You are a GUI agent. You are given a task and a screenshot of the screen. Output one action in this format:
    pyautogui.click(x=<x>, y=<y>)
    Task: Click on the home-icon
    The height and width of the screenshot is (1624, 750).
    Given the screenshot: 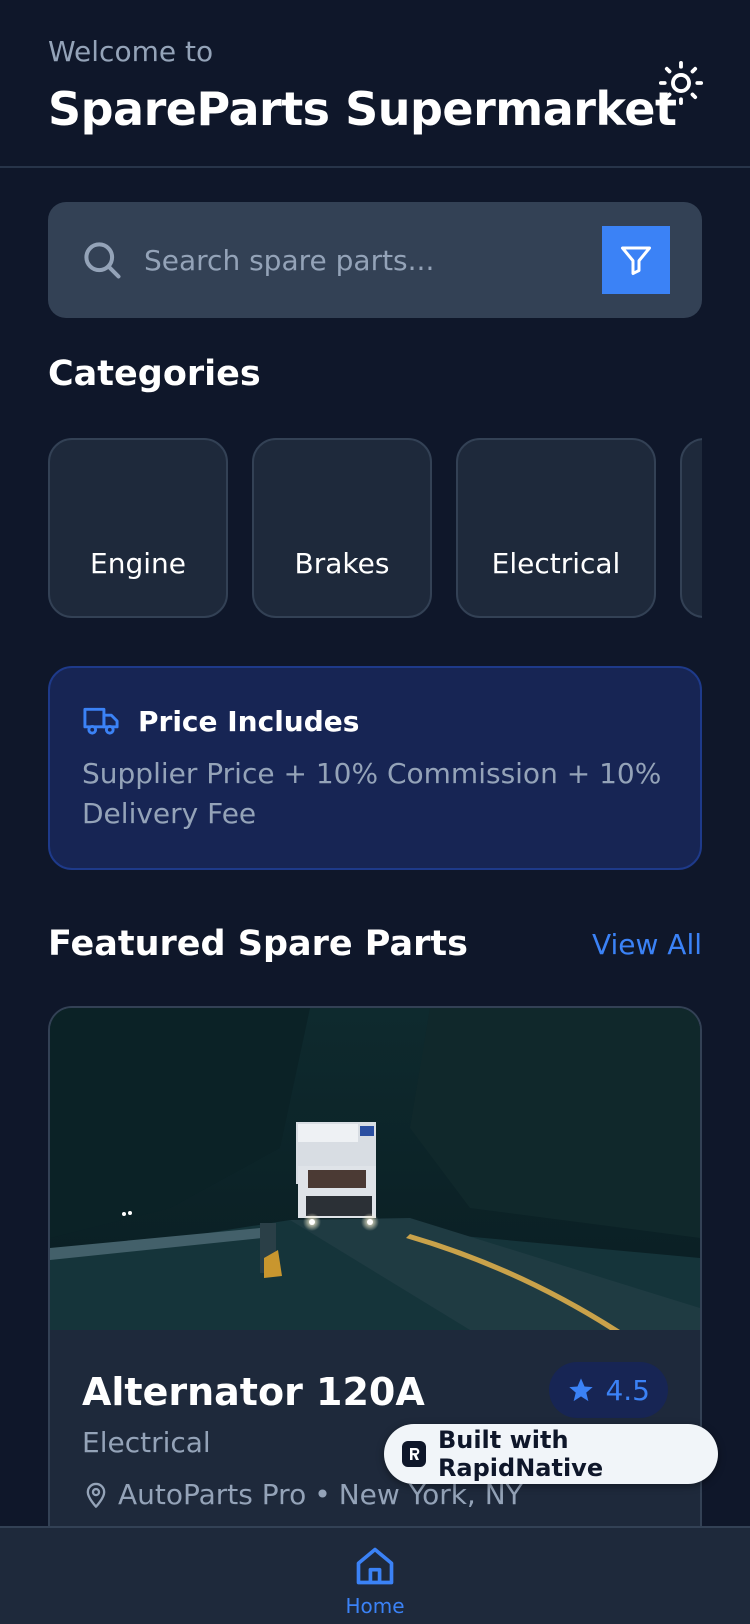 What is the action you would take?
    pyautogui.click(x=375, y=1566)
    